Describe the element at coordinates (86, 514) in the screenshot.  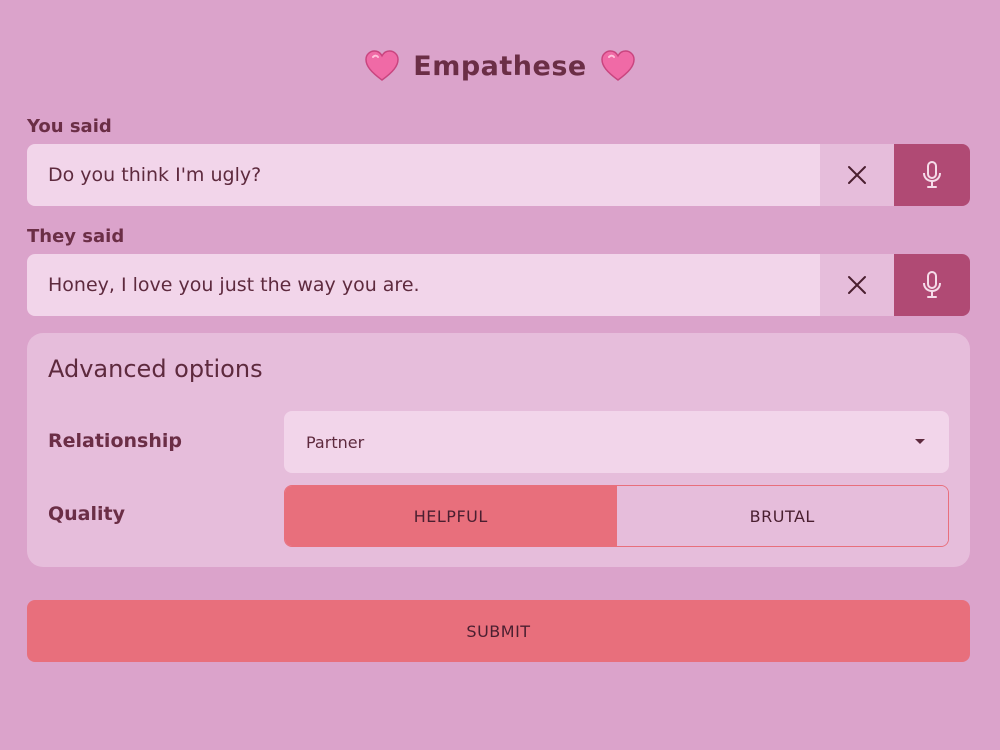
I see `quality-label: Quality` at that location.